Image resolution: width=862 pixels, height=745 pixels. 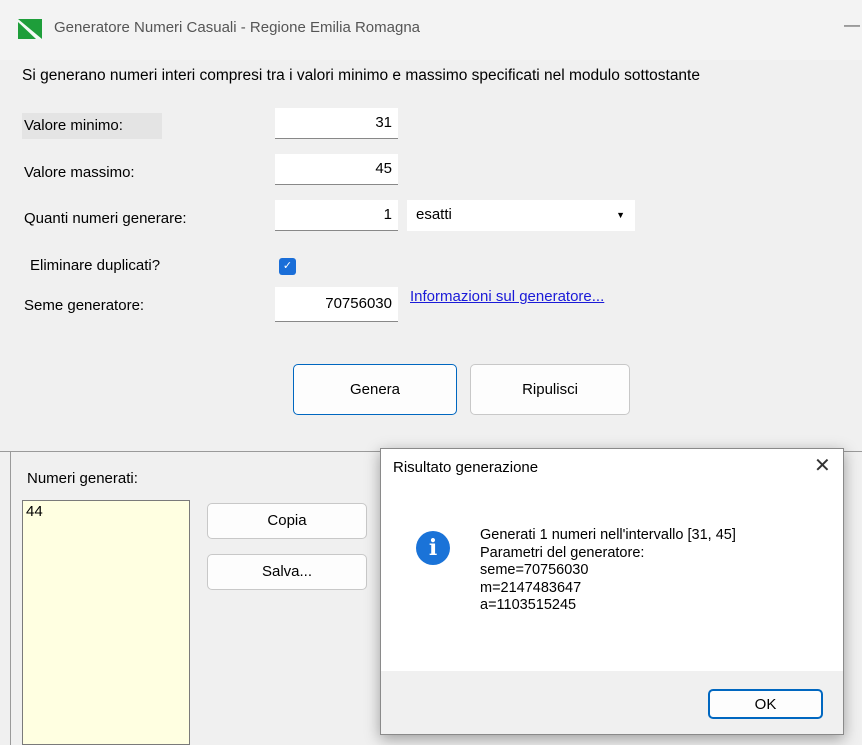 I want to click on message-line: Parametri del generatore:, so click(x=562, y=552).